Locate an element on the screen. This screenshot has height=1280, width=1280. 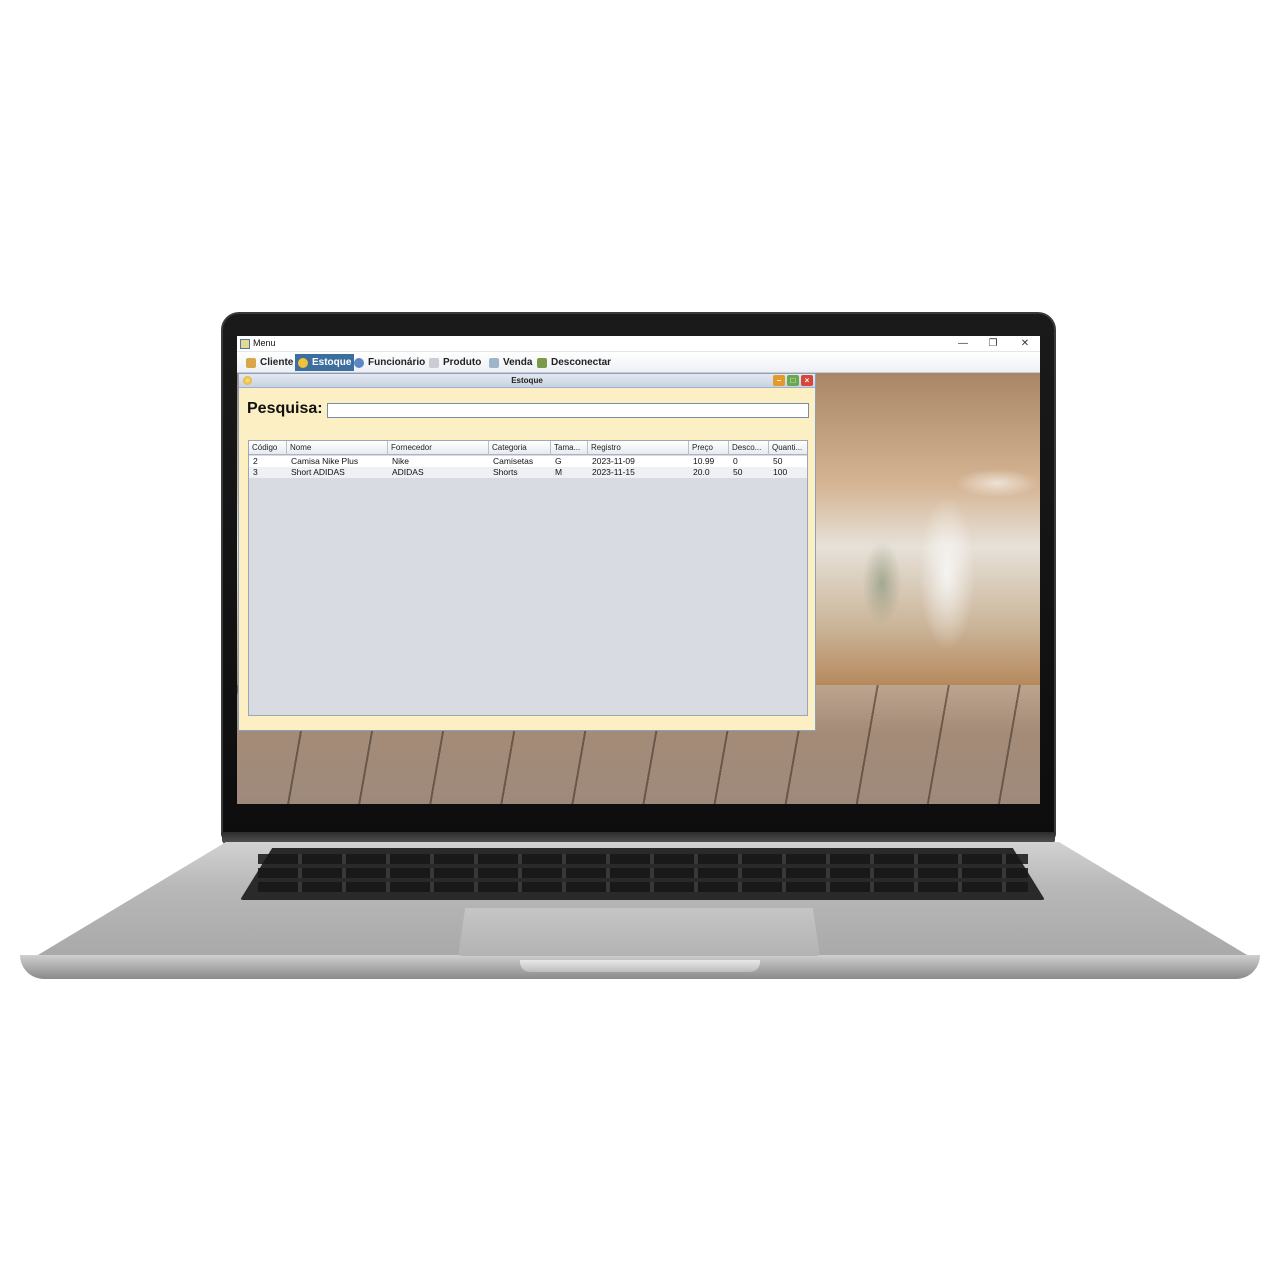
table-cell: 10.99 is located at coordinates (704, 461).